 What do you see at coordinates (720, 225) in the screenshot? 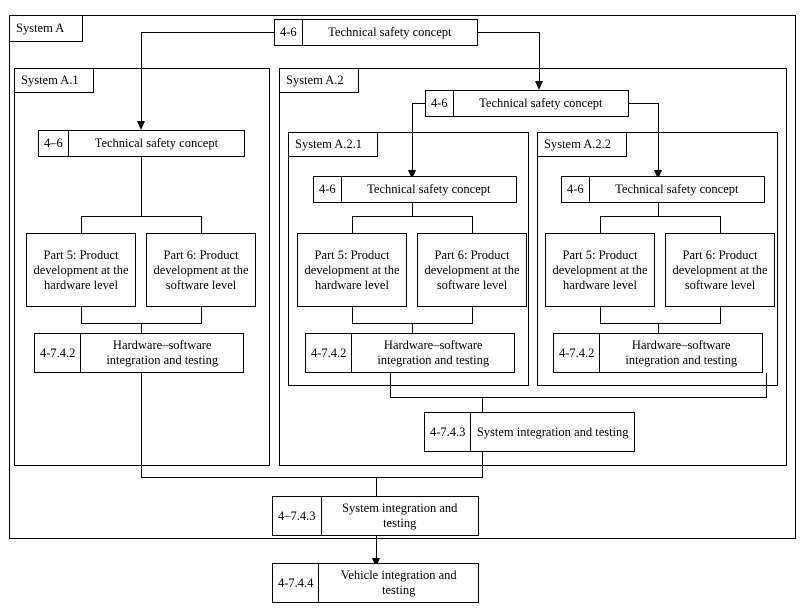
I see `connector-a22-to-part6` at bounding box center [720, 225].